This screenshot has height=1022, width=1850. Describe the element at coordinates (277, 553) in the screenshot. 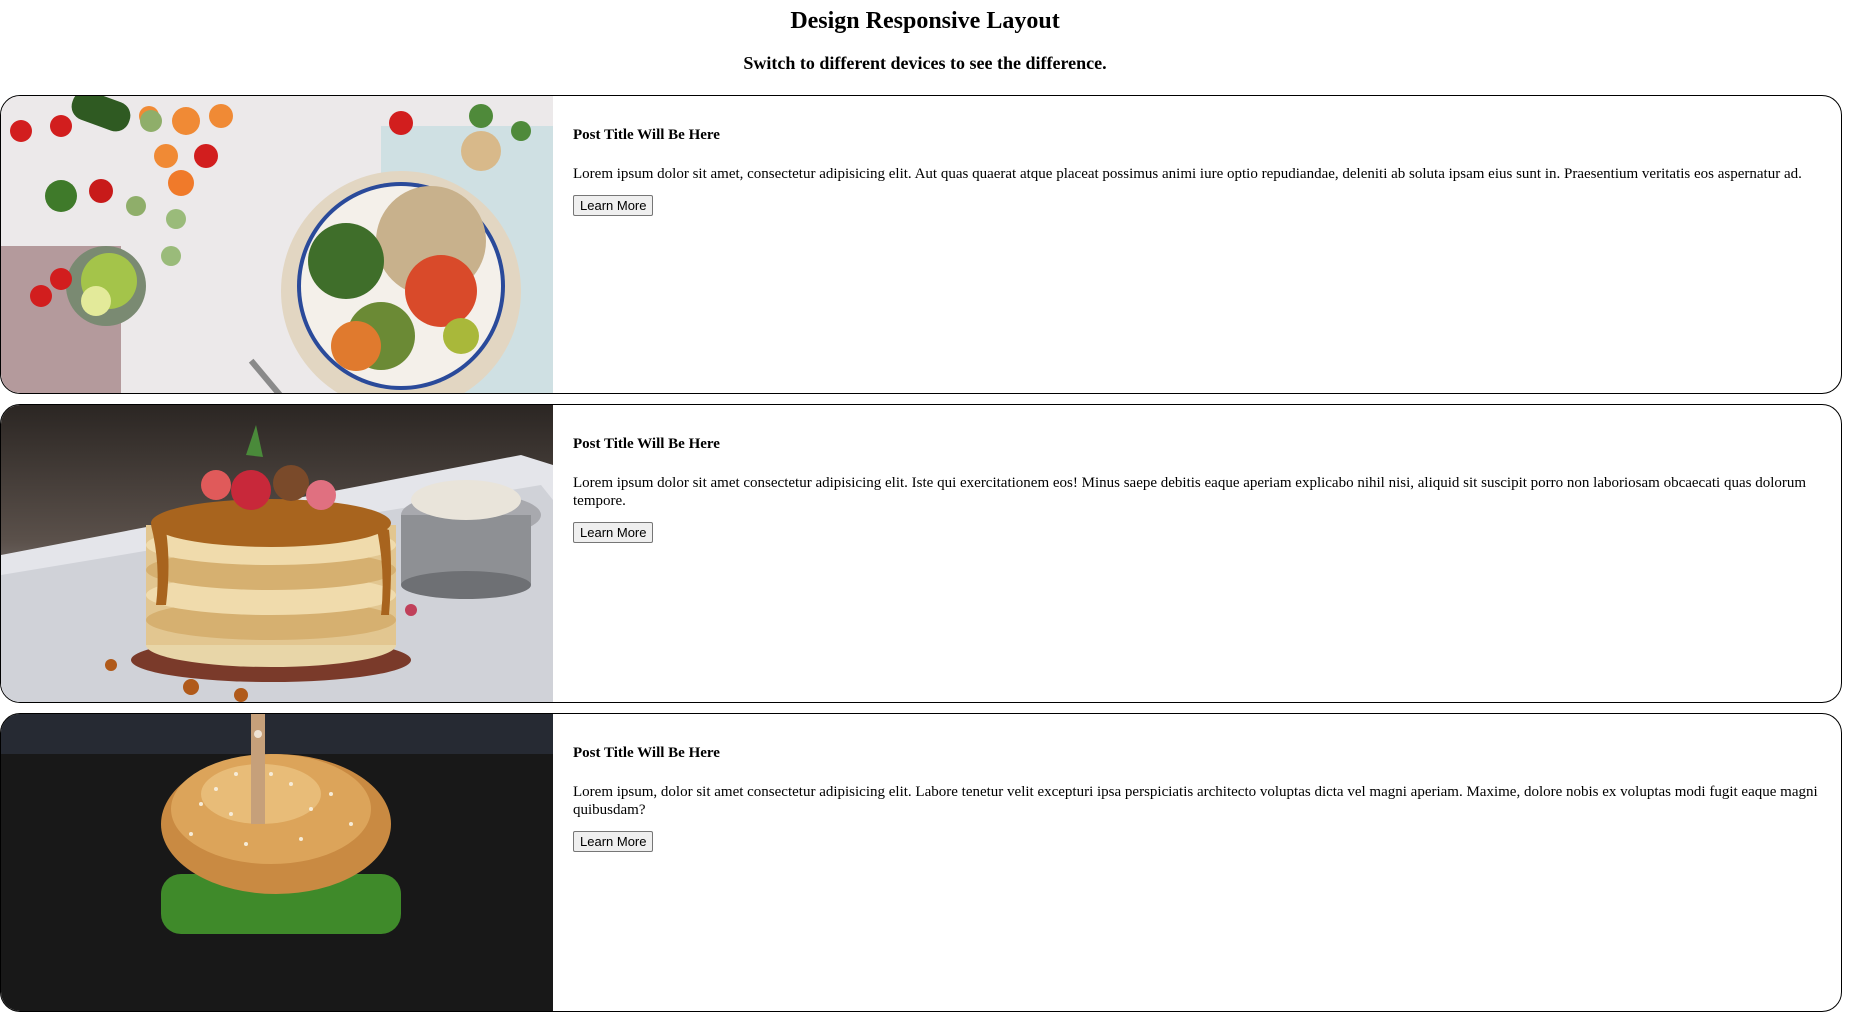

I see `pancake-stack-photo` at that location.